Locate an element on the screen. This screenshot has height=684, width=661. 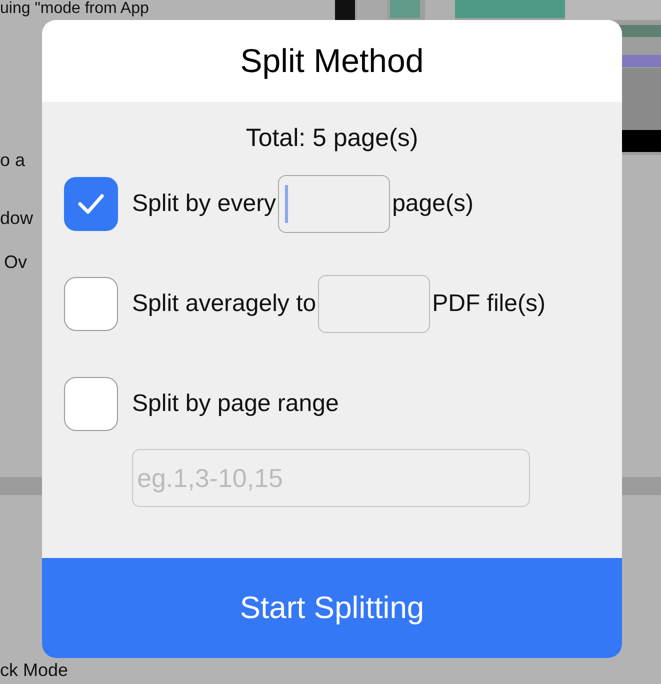
start-splitting-button: Start Splitting is located at coordinates (332, 608).